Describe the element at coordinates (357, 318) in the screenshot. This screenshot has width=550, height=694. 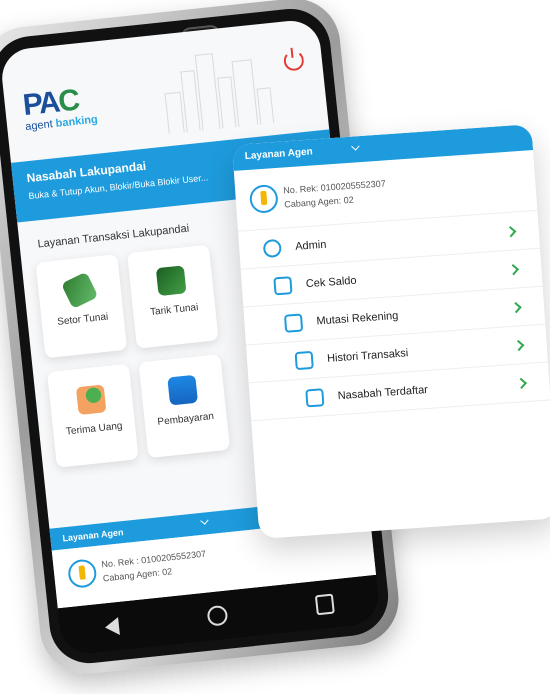
I see `menu-label: Mutasi Rekening` at that location.